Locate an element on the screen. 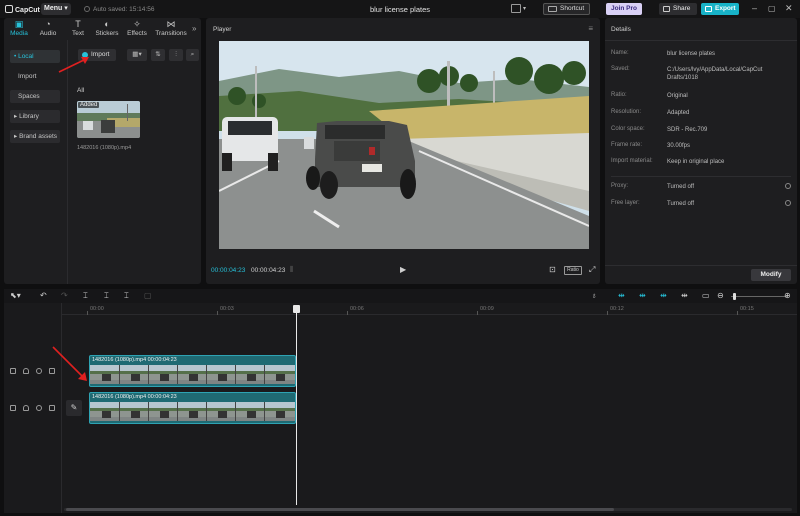 This screenshot has width=800, height=516. ratio-button: Ratio is located at coordinates (573, 270).